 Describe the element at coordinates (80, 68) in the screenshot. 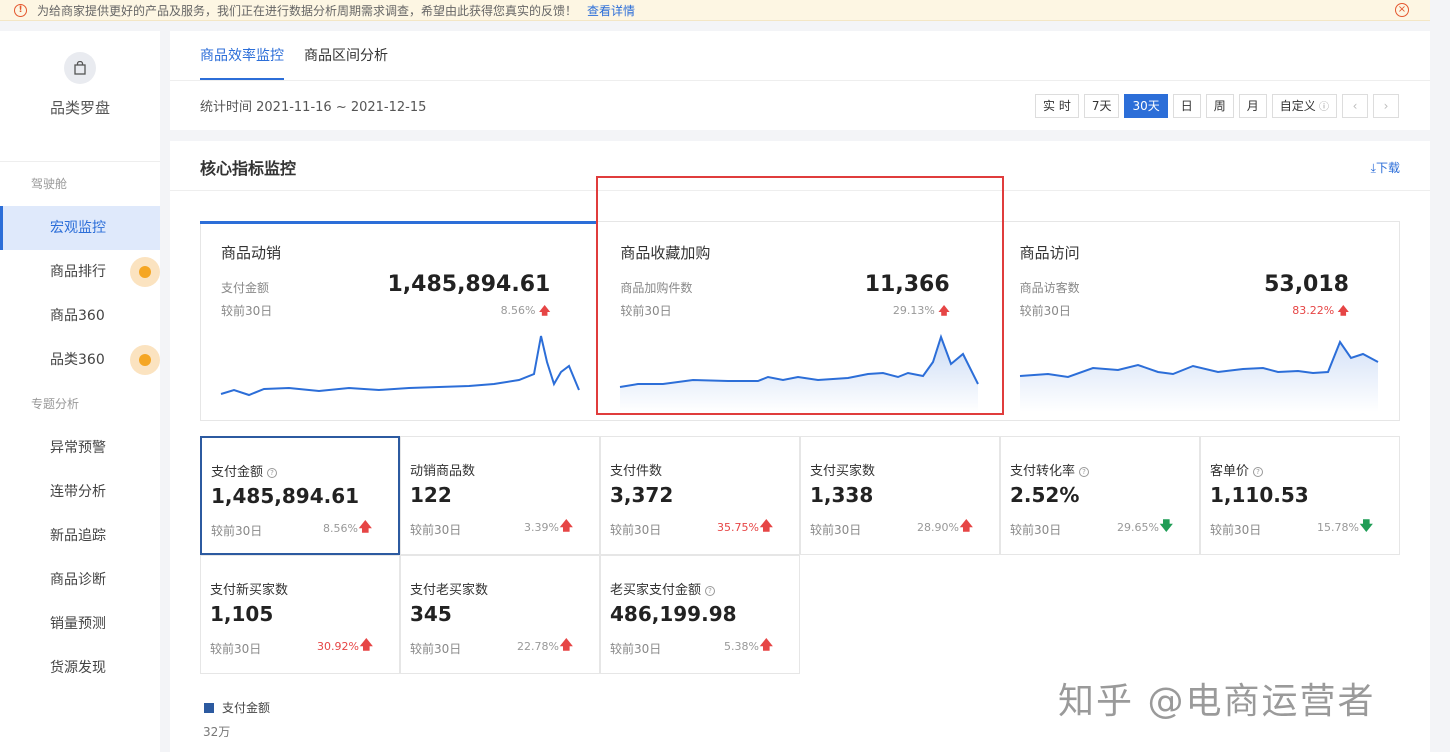

I see `shopping-bag-icon` at that location.